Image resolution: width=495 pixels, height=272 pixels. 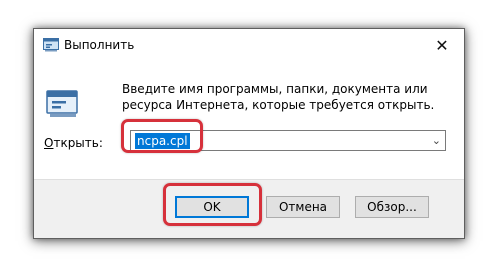 What do you see at coordinates (99, 45) in the screenshot?
I see `window-title: Выполнить` at bounding box center [99, 45].